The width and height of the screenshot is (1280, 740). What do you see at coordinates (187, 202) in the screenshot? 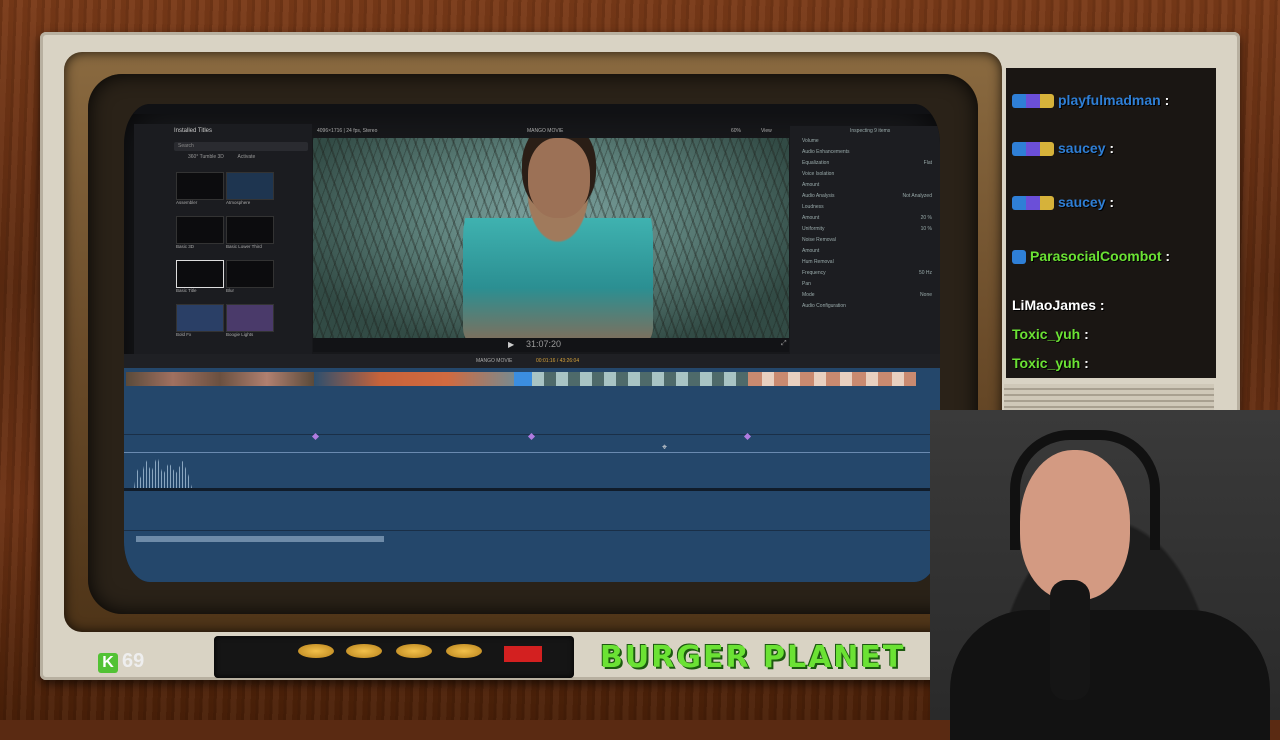
I see `title-label: Assembler` at bounding box center [187, 202].